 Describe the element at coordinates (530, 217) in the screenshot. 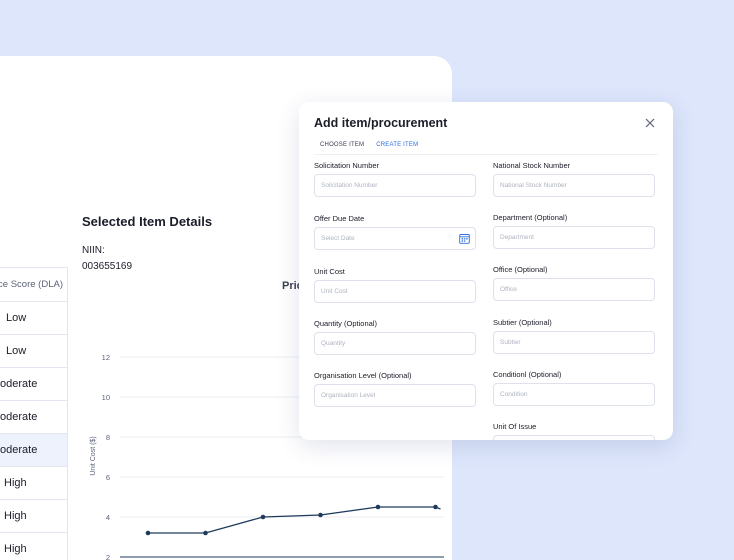

I see `field-label: Department (Optional)` at that location.